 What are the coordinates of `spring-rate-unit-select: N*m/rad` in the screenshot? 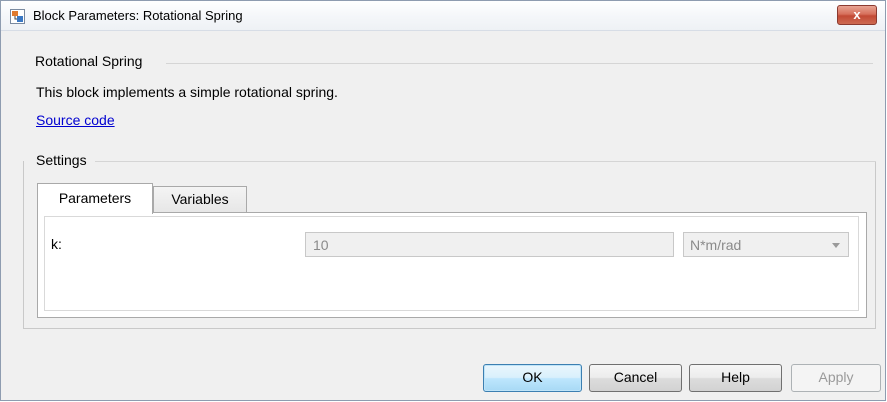 It's located at (766, 244).